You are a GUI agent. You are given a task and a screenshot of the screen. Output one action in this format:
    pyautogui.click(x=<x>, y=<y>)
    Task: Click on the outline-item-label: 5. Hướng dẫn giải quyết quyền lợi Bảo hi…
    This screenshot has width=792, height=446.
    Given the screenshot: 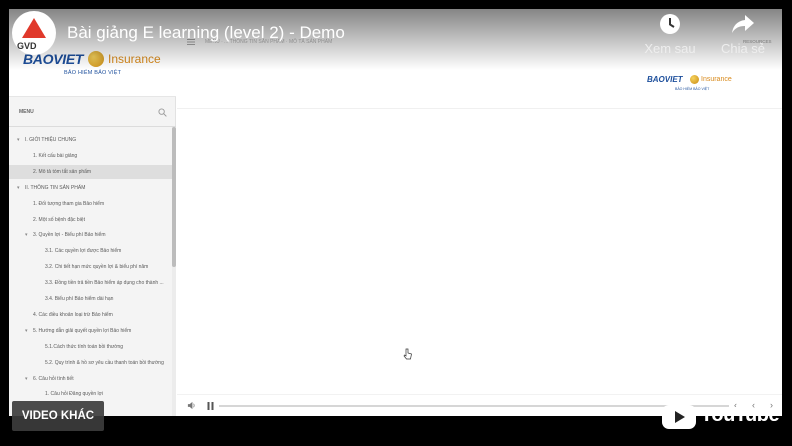 What is the action you would take?
    pyautogui.click(x=82, y=330)
    